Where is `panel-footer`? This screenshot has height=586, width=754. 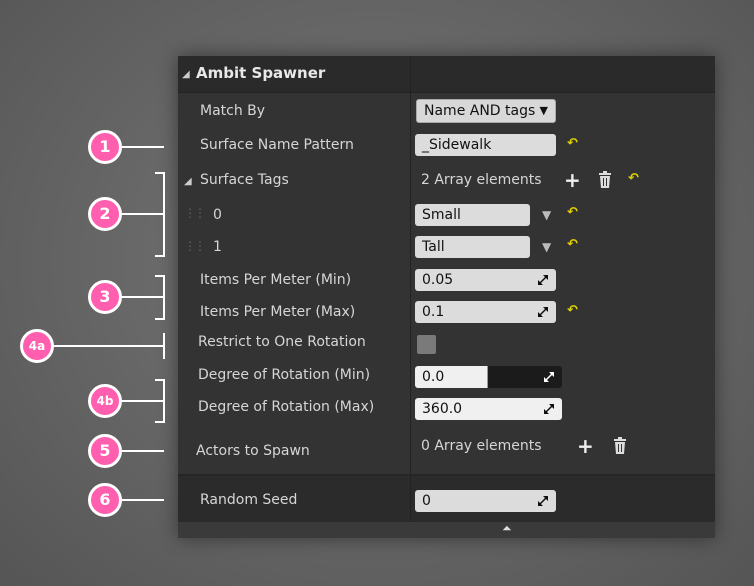 panel-footer is located at coordinates (446, 530).